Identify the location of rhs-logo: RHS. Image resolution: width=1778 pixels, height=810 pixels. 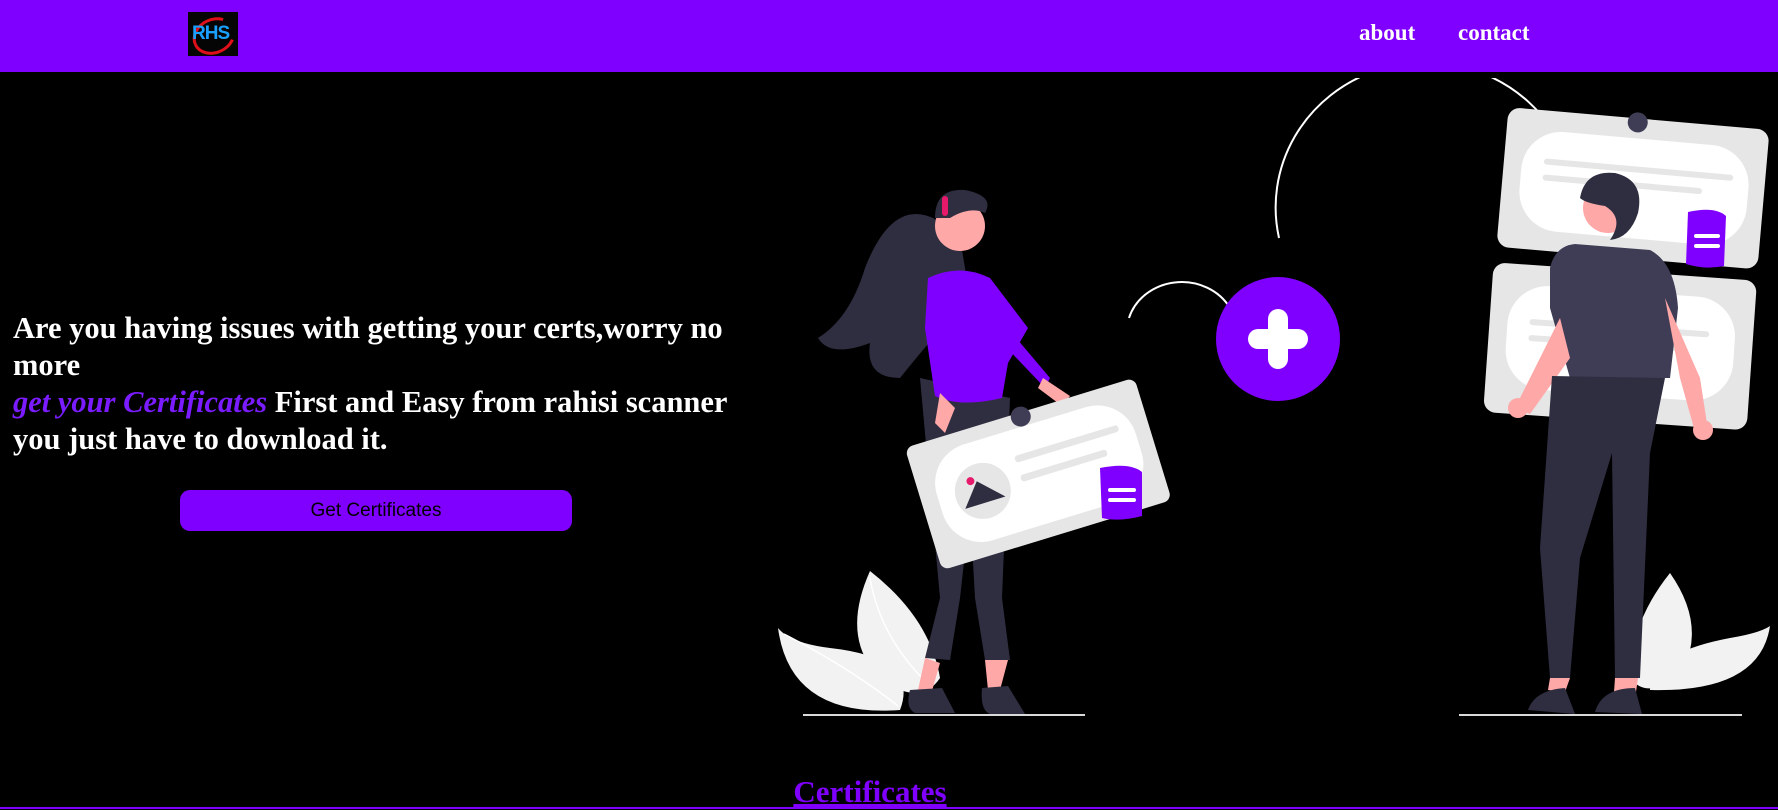
(213, 34).